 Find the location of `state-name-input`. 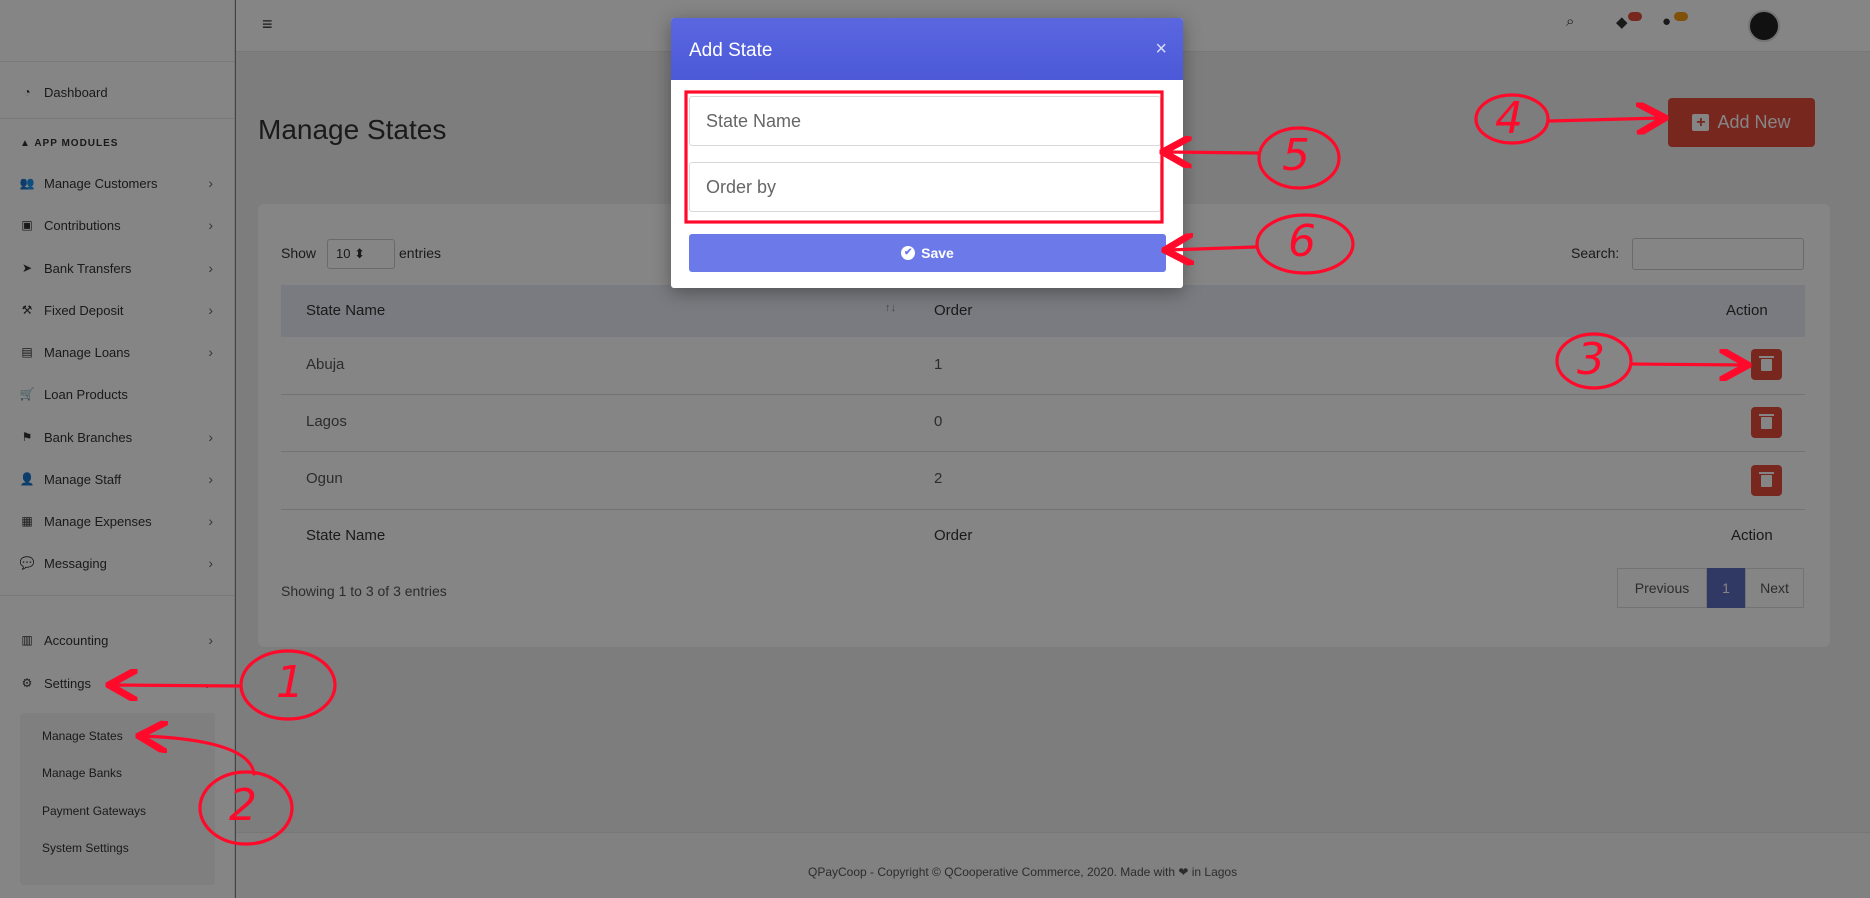

state-name-input is located at coordinates (925, 121).